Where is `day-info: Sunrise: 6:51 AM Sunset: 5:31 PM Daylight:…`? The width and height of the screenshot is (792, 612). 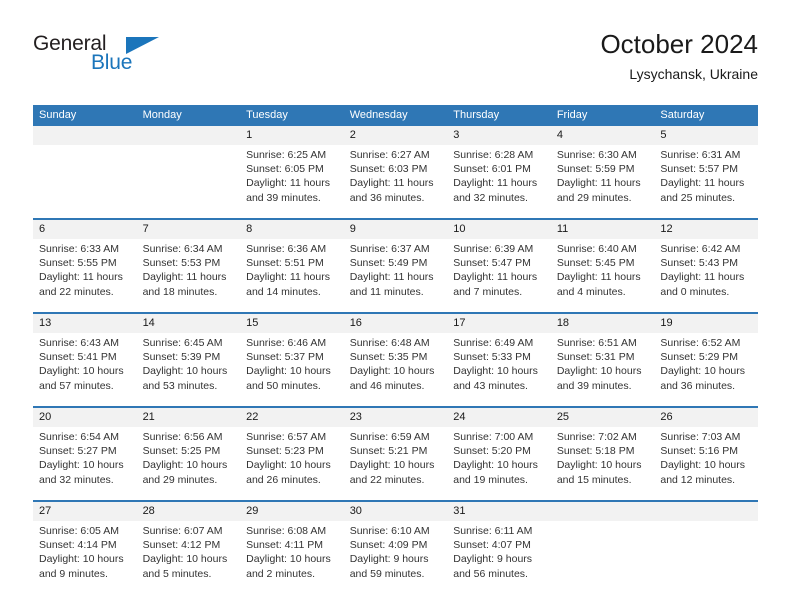 day-info: Sunrise: 6:51 AM Sunset: 5:31 PM Daylight:… is located at coordinates (602, 370).